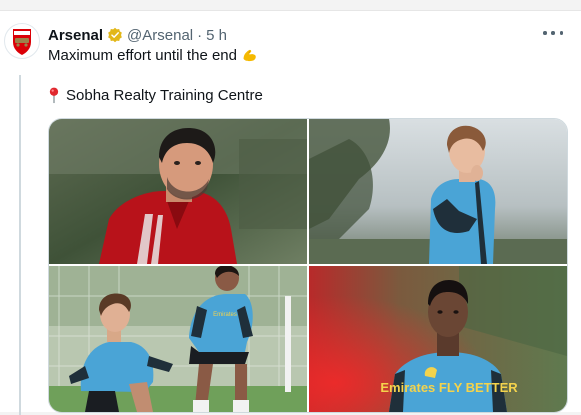 The image size is (581, 415). What do you see at coordinates (20, 245) in the screenshot?
I see `thread-line` at bounding box center [20, 245].